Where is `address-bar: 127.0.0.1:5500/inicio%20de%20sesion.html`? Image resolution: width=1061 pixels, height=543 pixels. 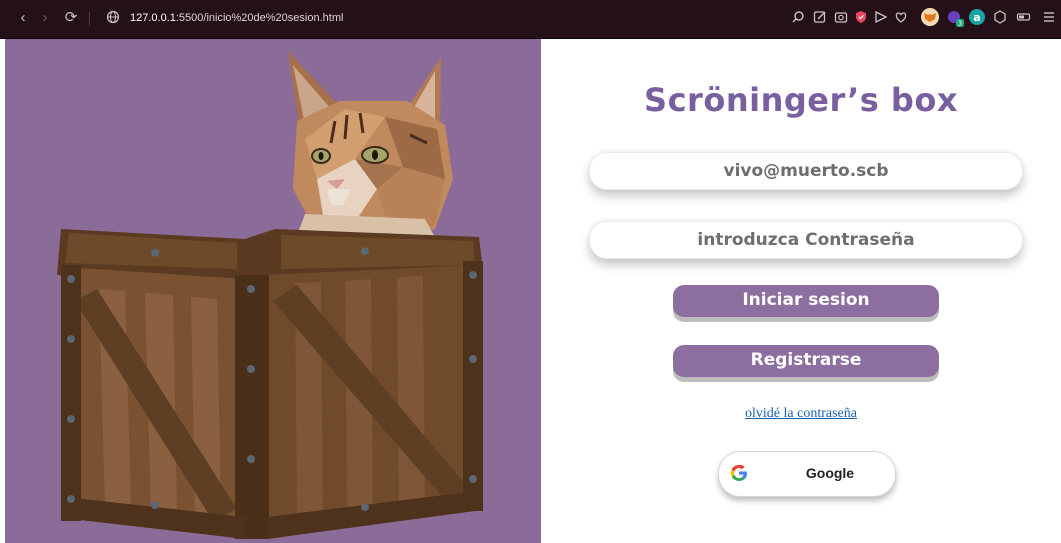
address-bar: 127.0.0.1:5500/inicio%20de%20sesion.html is located at coordinates (236, 18).